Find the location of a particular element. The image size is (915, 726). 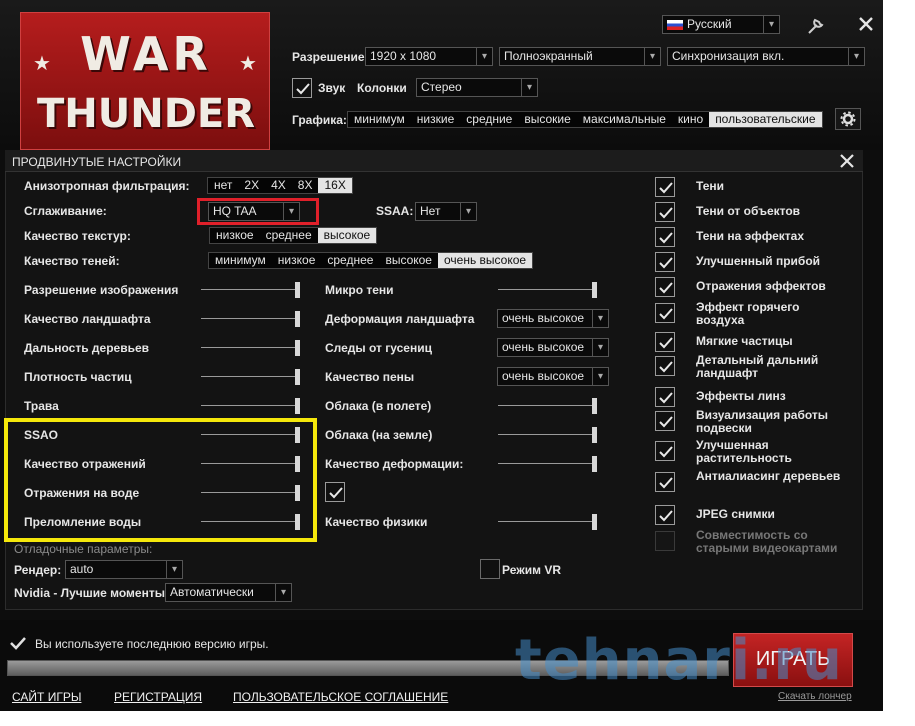

tools-icon is located at coordinates (816, 26).